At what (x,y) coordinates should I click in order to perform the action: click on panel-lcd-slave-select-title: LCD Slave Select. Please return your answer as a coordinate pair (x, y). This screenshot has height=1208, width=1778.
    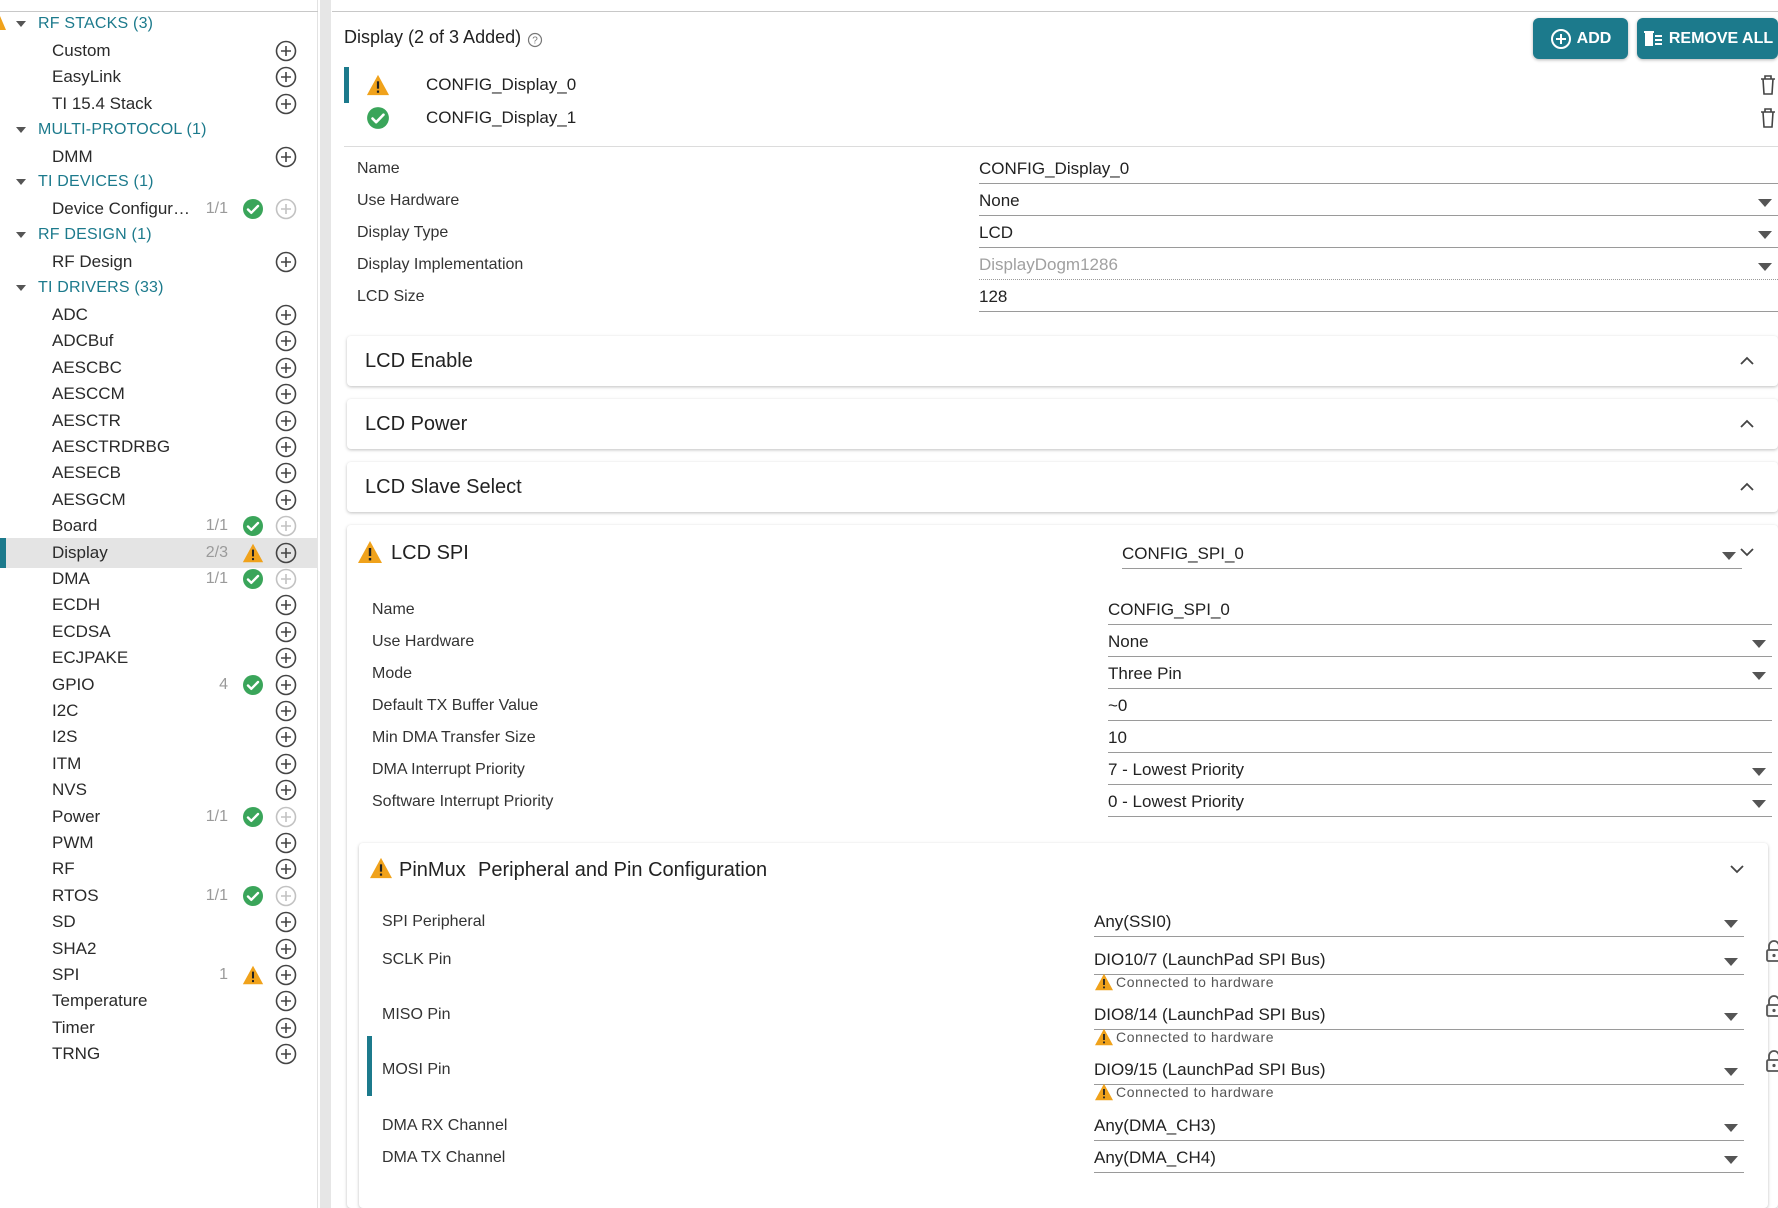
    Looking at the image, I should click on (443, 487).